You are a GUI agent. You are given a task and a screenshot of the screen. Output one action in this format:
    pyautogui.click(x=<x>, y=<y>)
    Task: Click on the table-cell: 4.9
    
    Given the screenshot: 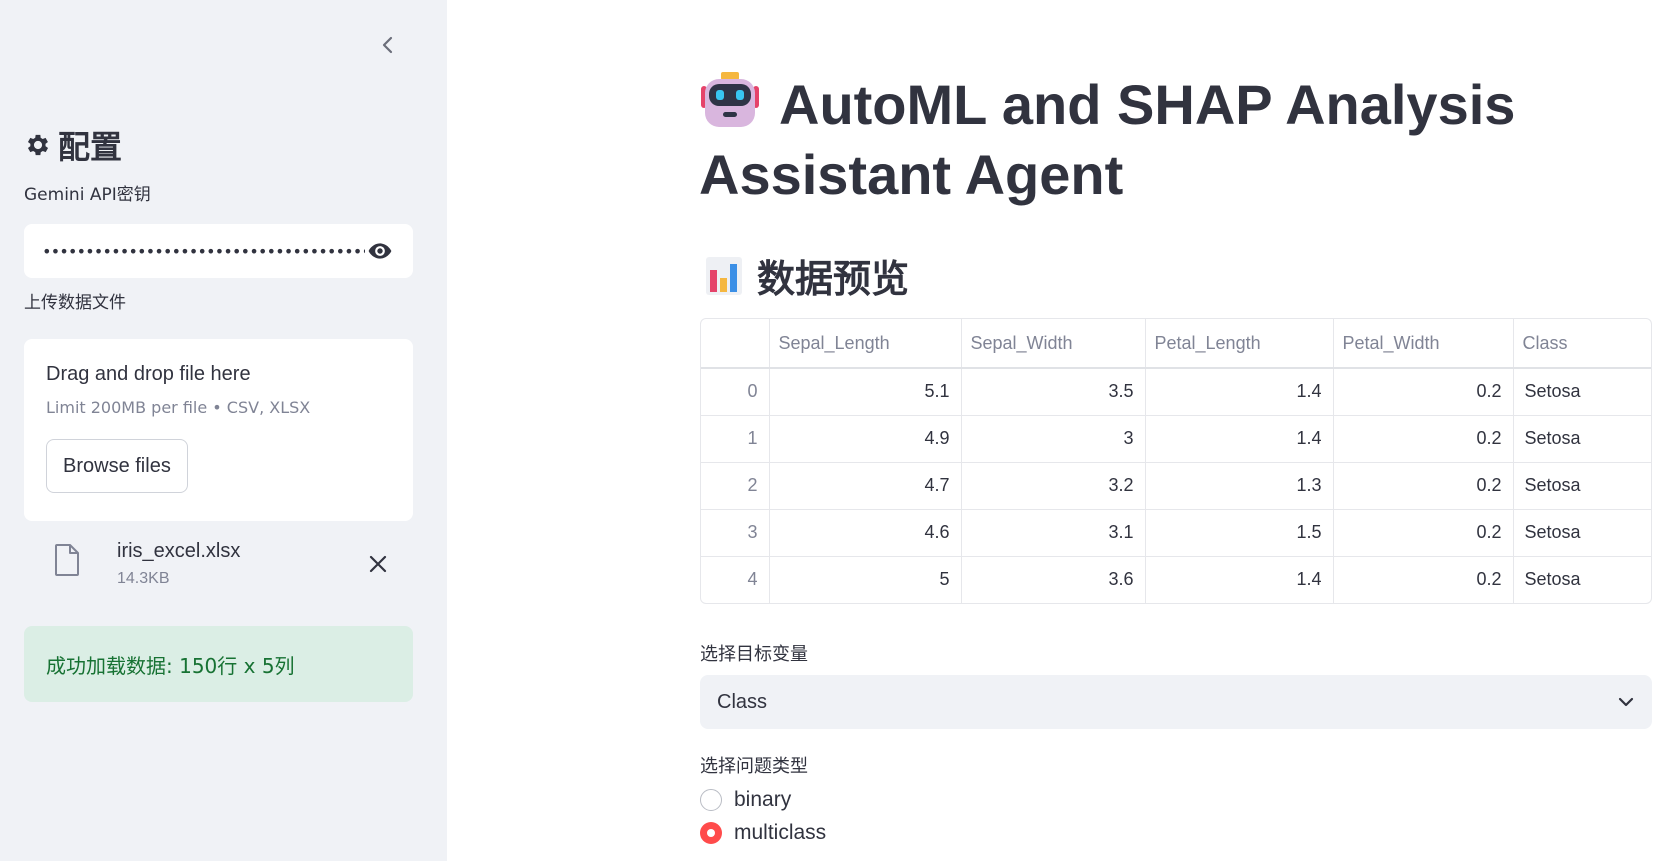 What is the action you would take?
    pyautogui.click(x=865, y=439)
    